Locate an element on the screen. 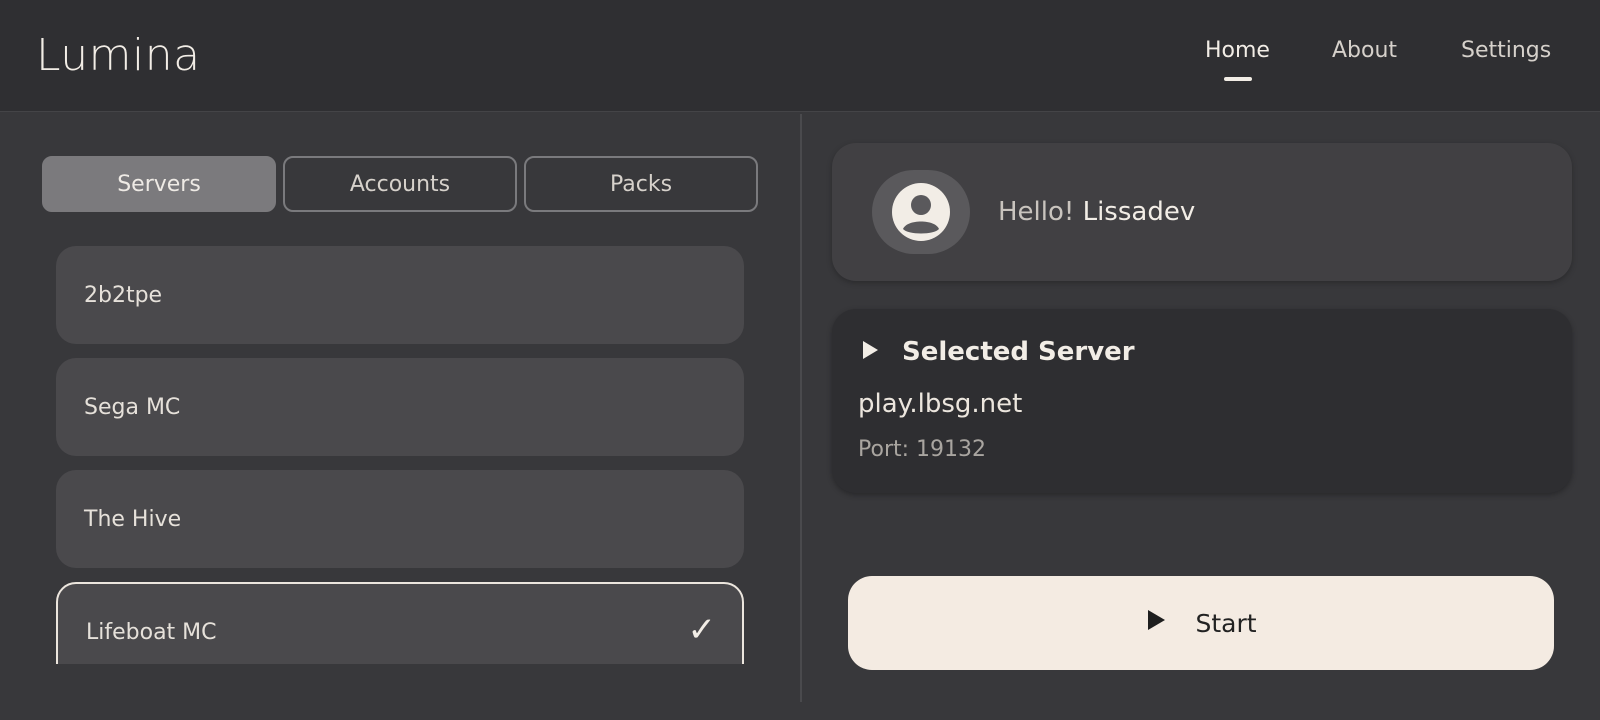 The width and height of the screenshot is (1600, 720). selected-server-host: play.lbsg.net is located at coordinates (940, 404).